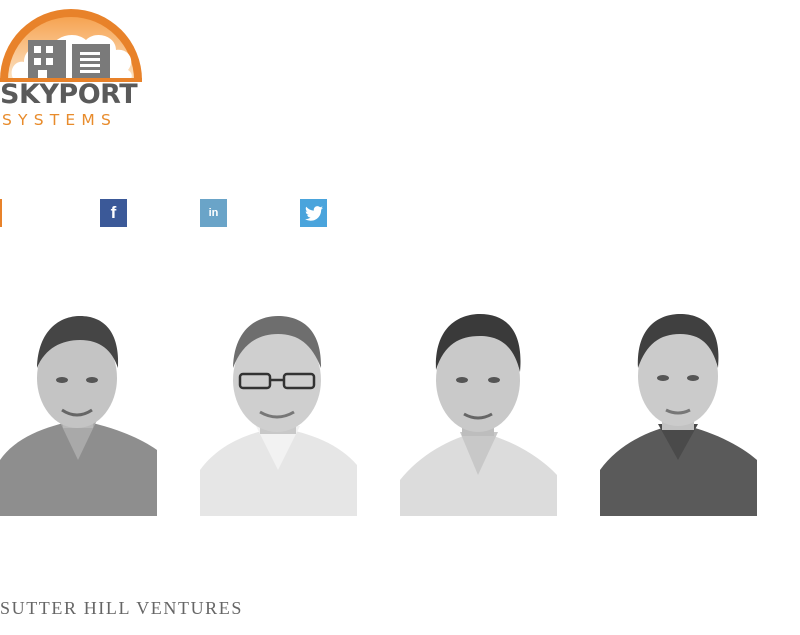 Image resolution: width=800 pixels, height=635 pixels. I want to click on logo-wordmark-secondary: SYSTEMS, so click(60, 120).